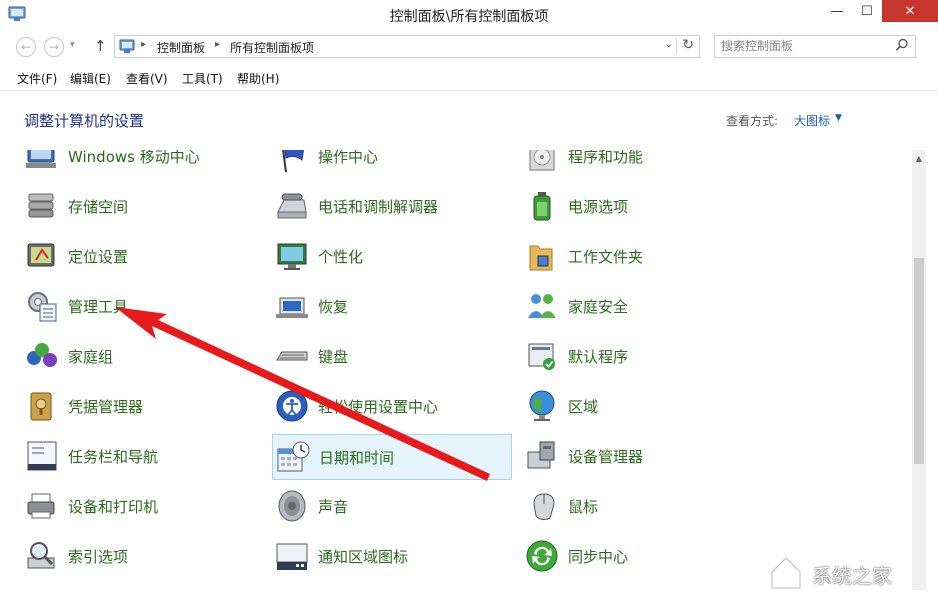  I want to click on item-work-folders: 工作文件夹, so click(642, 256).